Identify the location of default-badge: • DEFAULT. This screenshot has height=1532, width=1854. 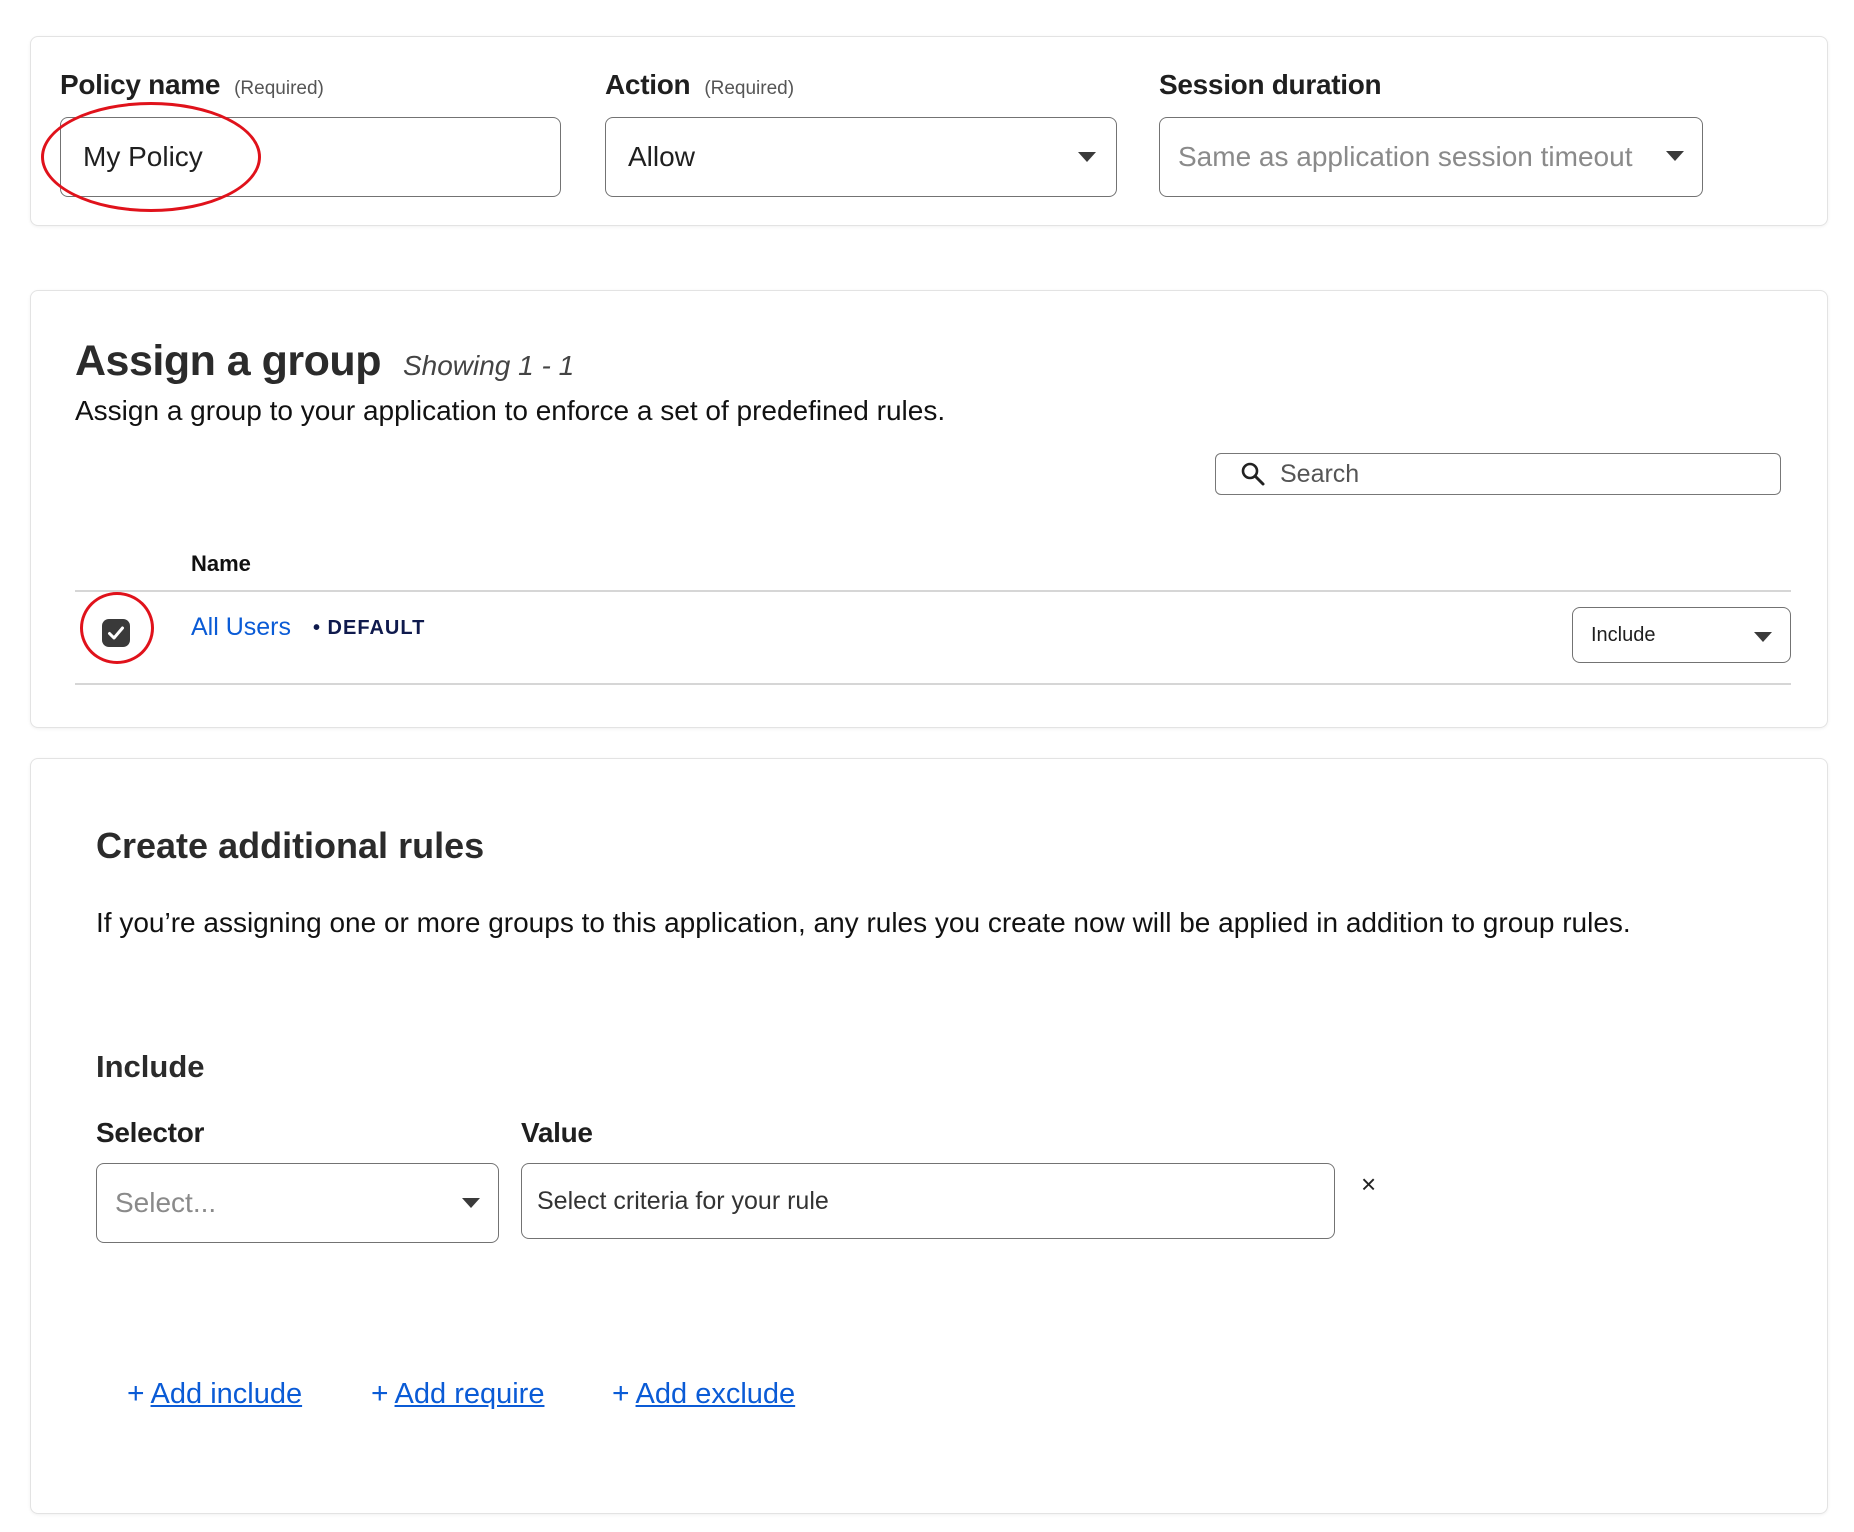
(369, 628).